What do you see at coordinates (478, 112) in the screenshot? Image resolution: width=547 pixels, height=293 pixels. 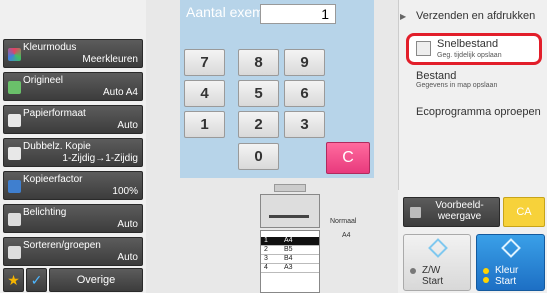 I see `eco-program-button: Ecoprogramma oproepen` at bounding box center [478, 112].